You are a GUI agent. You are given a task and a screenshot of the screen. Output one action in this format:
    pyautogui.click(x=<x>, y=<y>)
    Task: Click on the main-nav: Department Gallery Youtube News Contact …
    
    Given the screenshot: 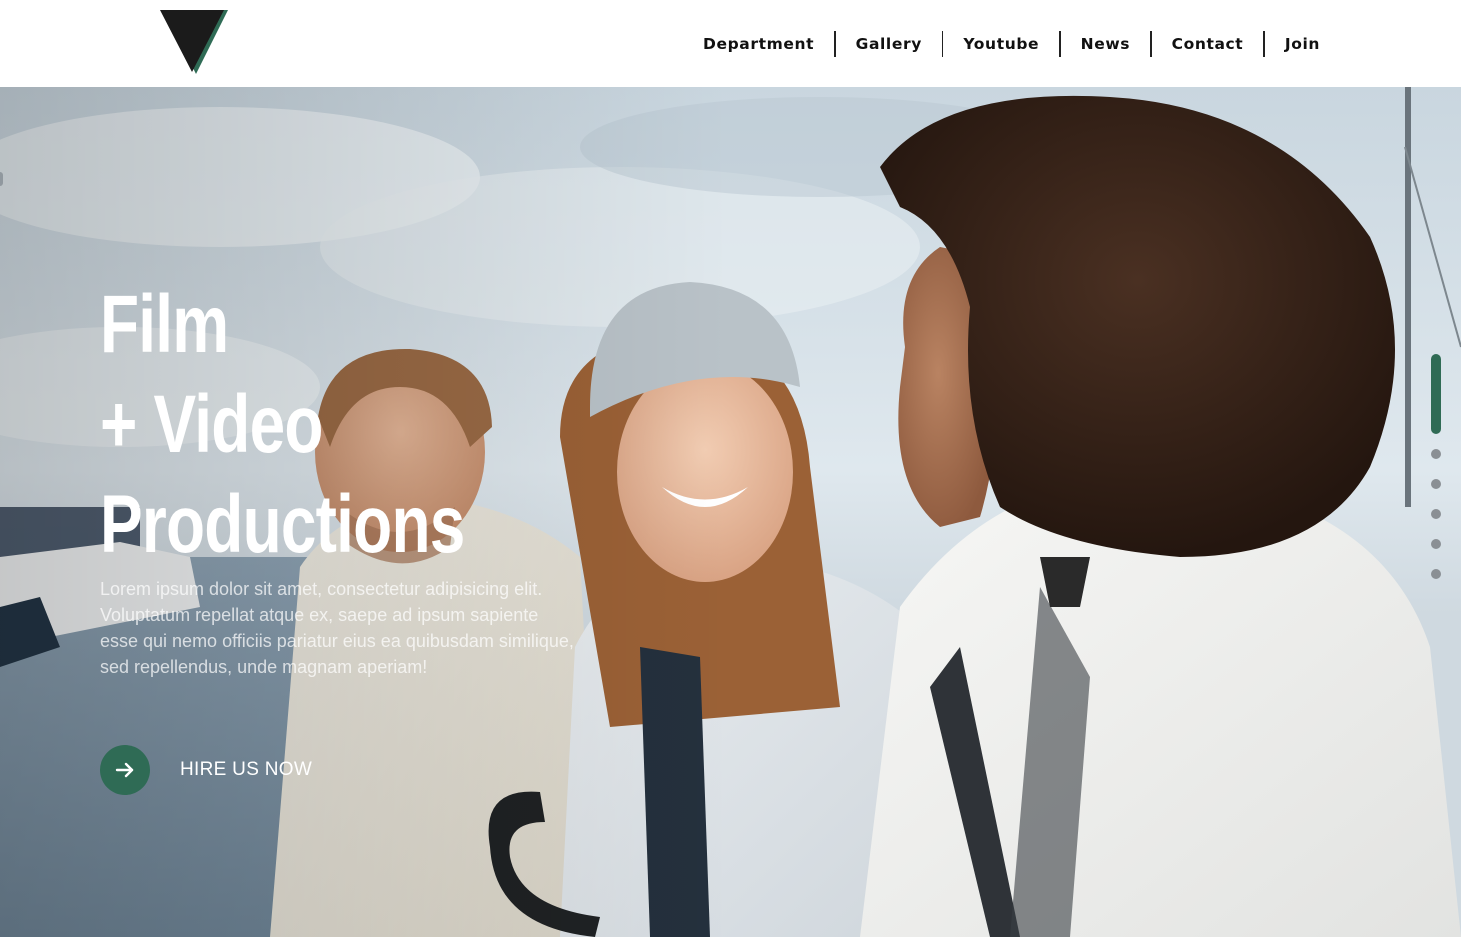 What is the action you would take?
    pyautogui.click(x=1001, y=44)
    